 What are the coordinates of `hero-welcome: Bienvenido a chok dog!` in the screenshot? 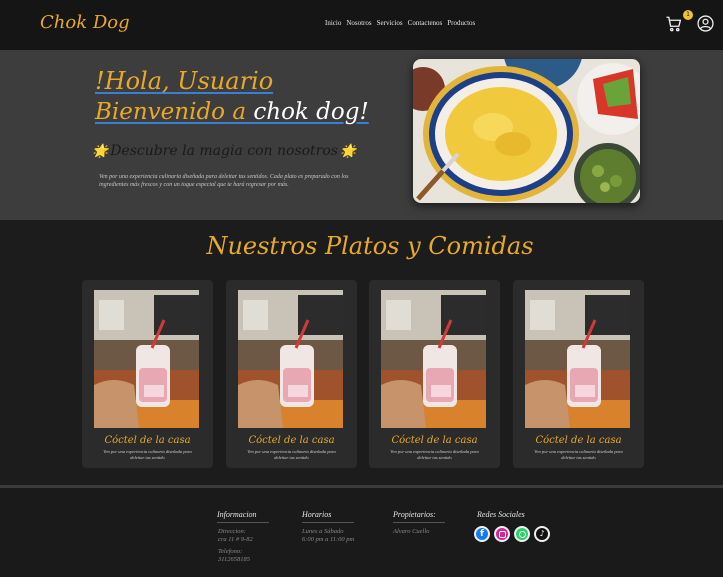 It's located at (232, 112).